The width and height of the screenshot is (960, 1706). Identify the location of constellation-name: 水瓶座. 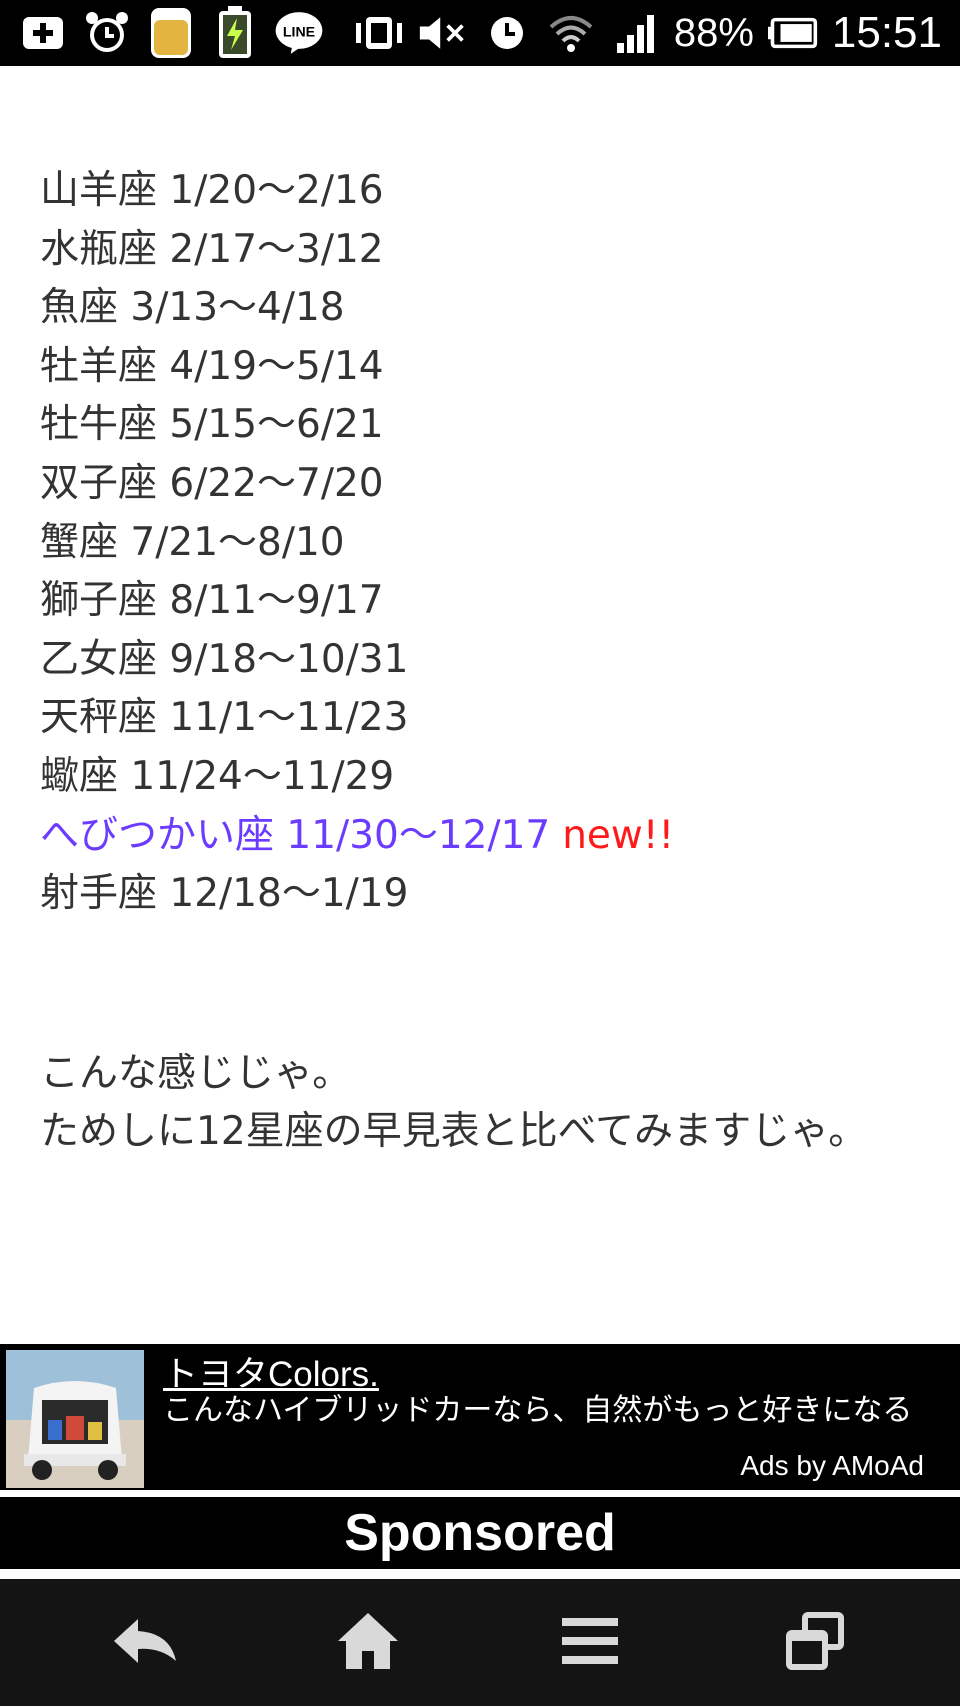
(99, 249).